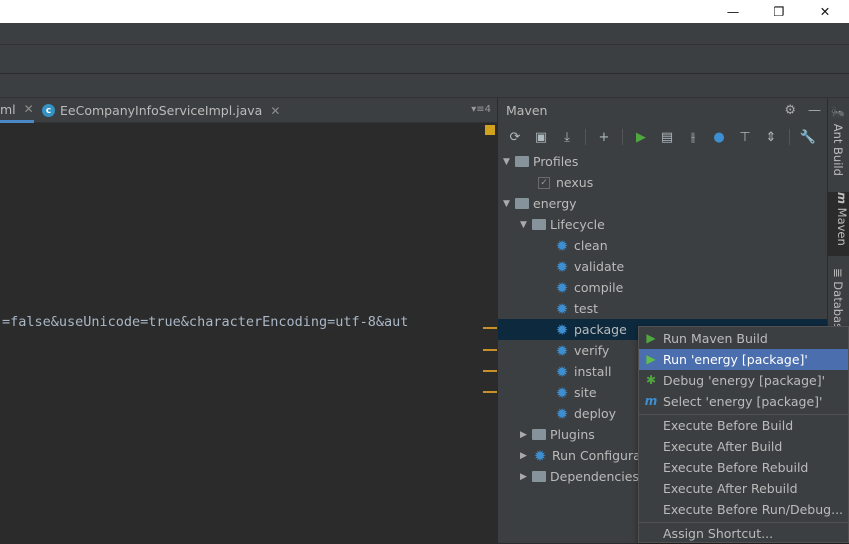  I want to click on tab-eecompanyinfoserviceimpl: c EeCompanyInfoServiceImpl.java ✕, so click(161, 110).